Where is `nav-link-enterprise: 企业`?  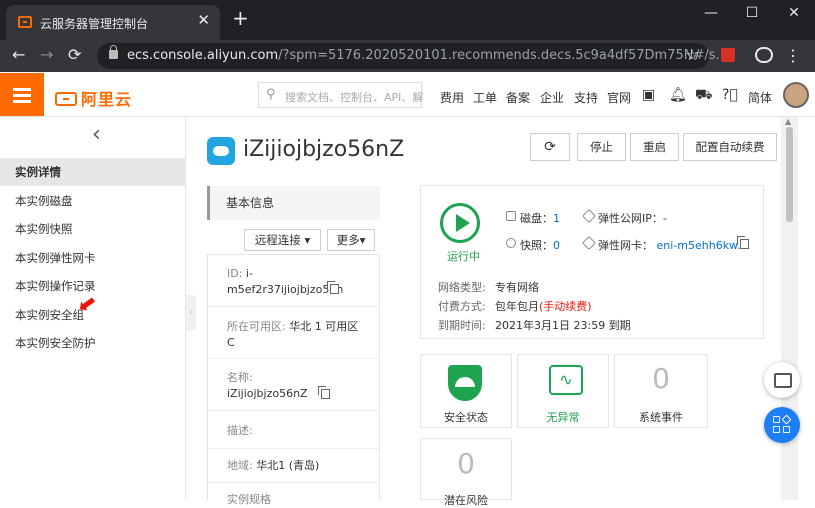 nav-link-enterprise: 企业 is located at coordinates (552, 97).